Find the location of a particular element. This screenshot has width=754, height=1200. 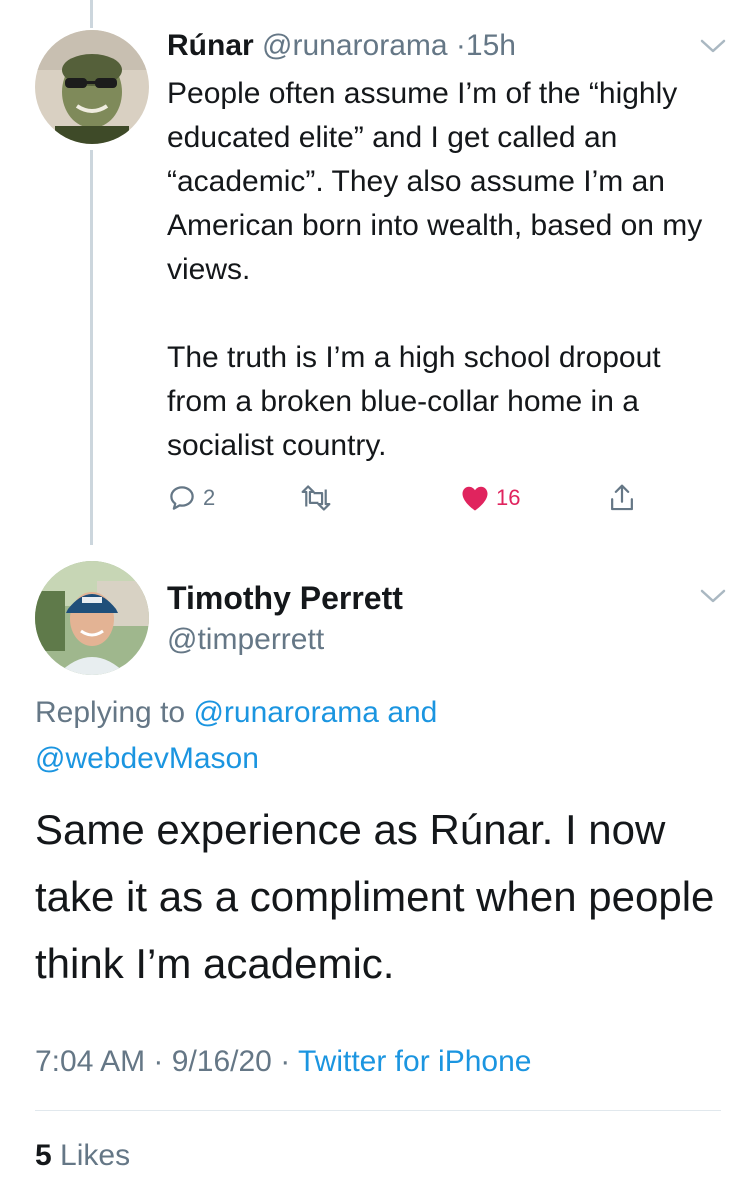

retweet-button is located at coordinates (316, 498).